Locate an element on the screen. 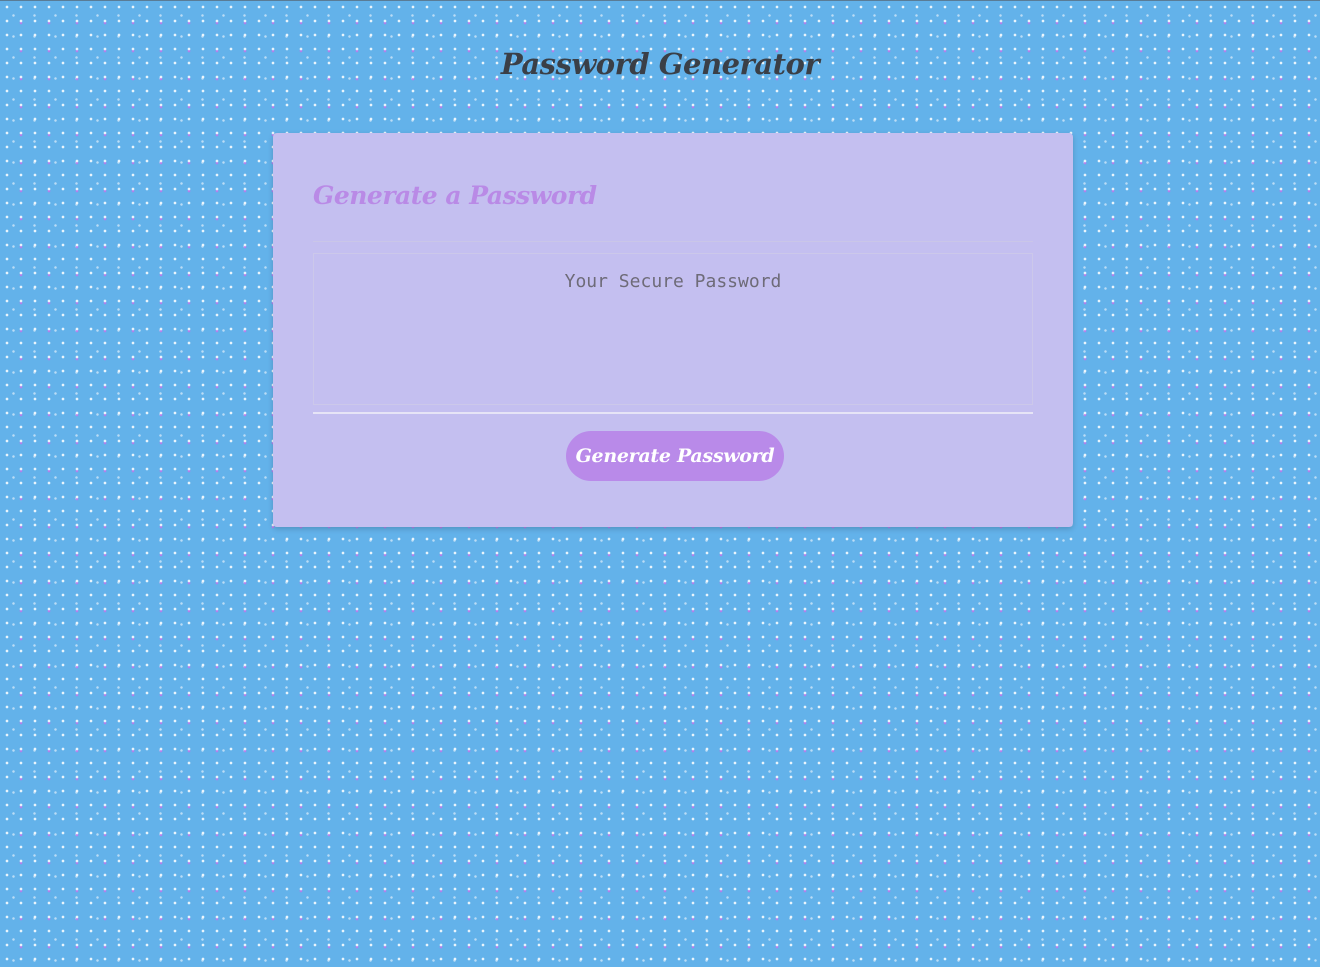 The image size is (1320, 967). password-output is located at coordinates (673, 329).